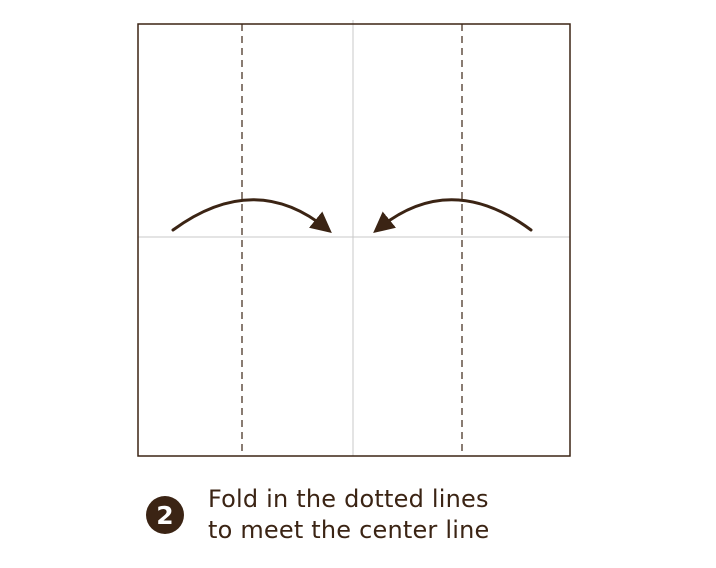 This screenshot has height=568, width=716. Describe the element at coordinates (453, 215) in the screenshot. I see `curved-arrow-left-icon` at that location.